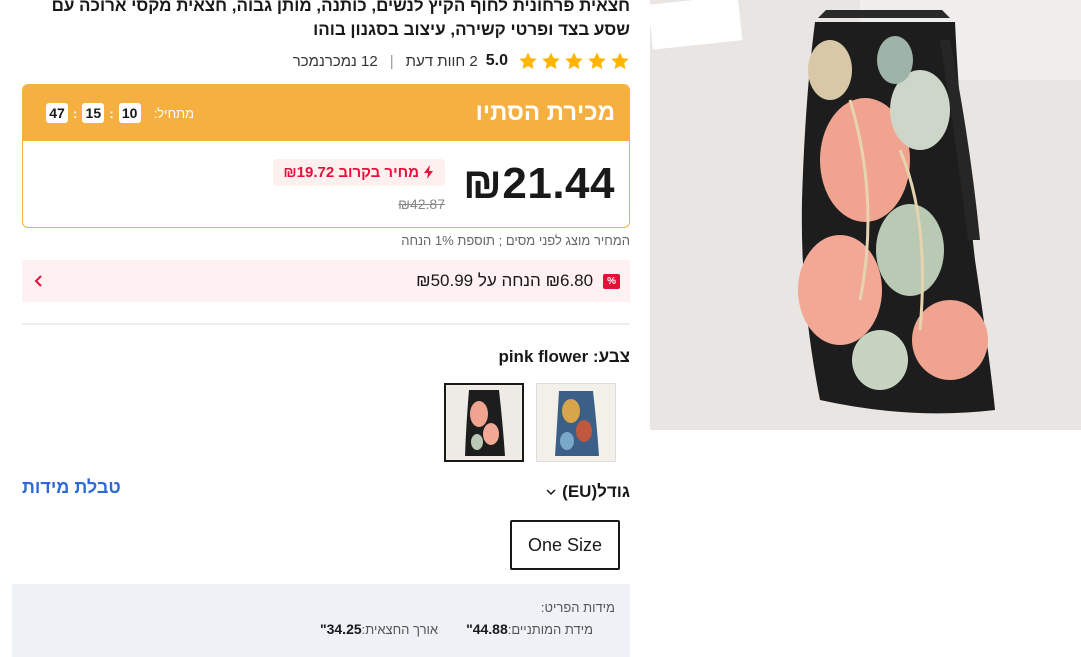 This screenshot has width=1081, height=657. Describe the element at coordinates (351, 172) in the screenshot. I see `upcoming-price-text: מחיר בקרוב ₪19.72` at that location.